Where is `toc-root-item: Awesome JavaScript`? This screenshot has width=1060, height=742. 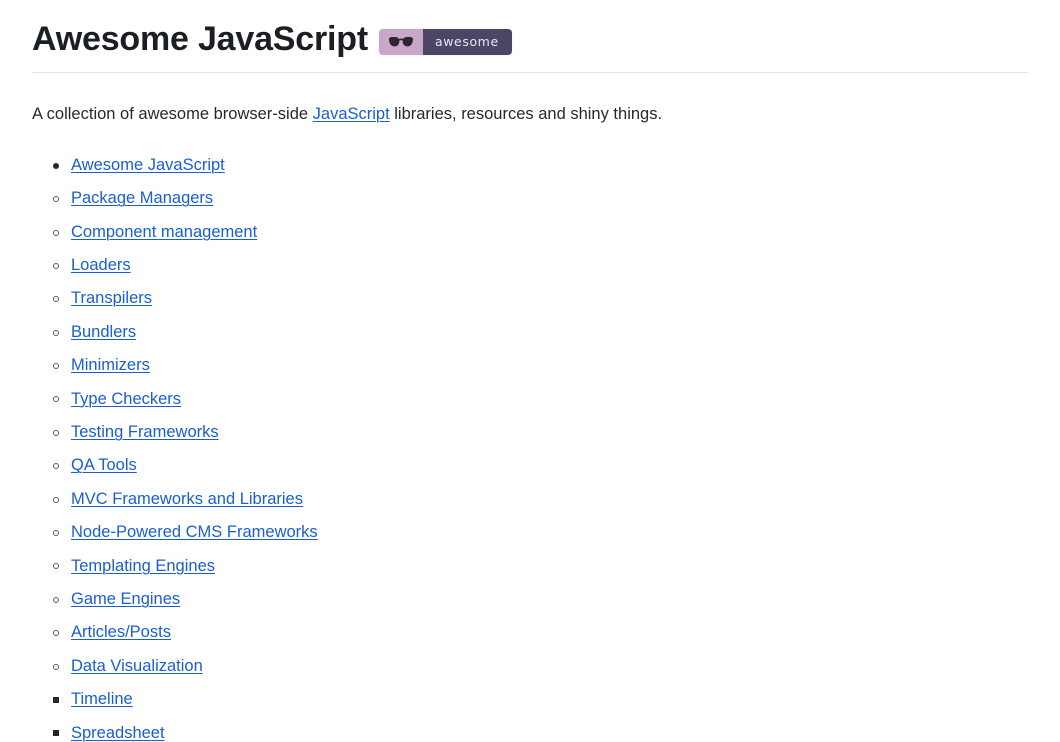
toc-root-item: Awesome JavaScript is located at coordinates (530, 165).